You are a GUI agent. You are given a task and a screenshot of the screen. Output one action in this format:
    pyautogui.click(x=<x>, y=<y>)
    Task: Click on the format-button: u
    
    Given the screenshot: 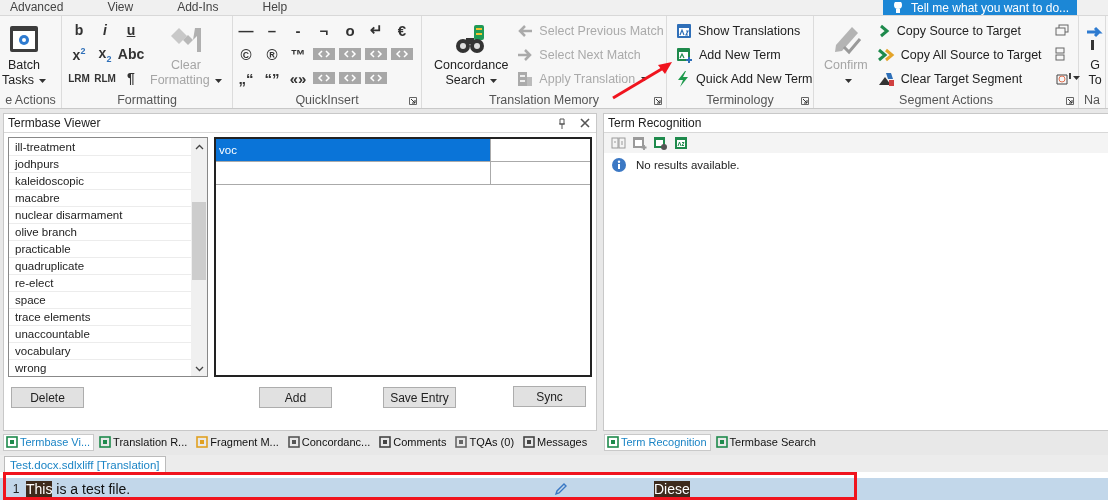 What is the action you would take?
    pyautogui.click(x=131, y=30)
    